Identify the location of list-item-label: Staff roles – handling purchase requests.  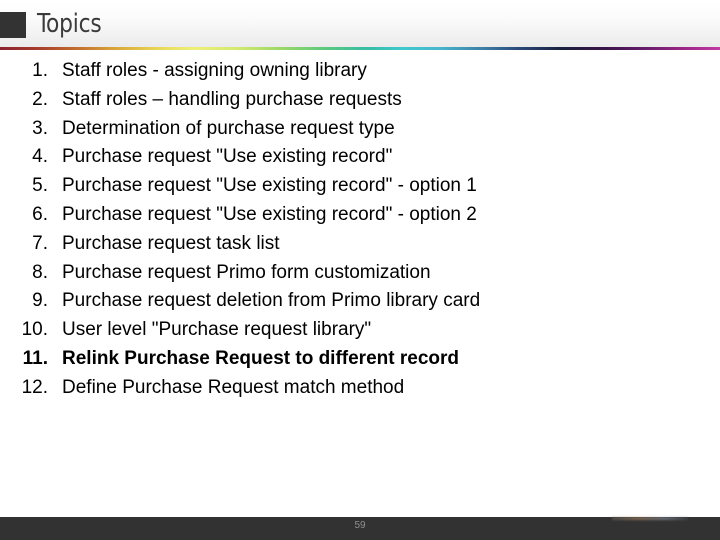
(232, 99).